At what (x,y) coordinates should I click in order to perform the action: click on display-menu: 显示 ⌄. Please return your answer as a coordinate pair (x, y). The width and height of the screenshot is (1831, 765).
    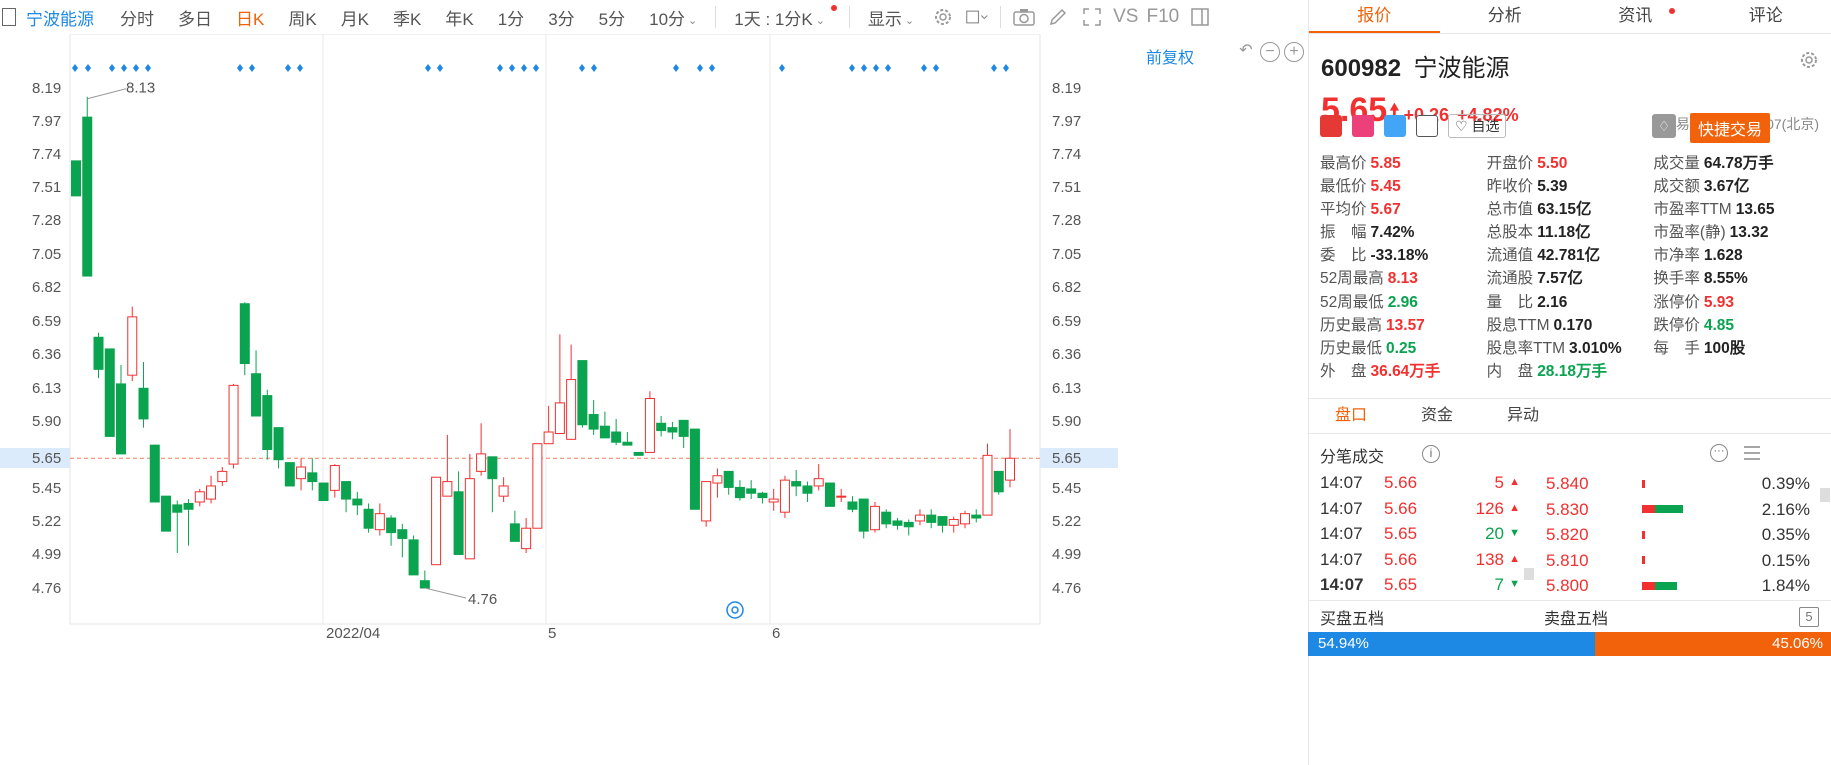
    Looking at the image, I should click on (891, 17).